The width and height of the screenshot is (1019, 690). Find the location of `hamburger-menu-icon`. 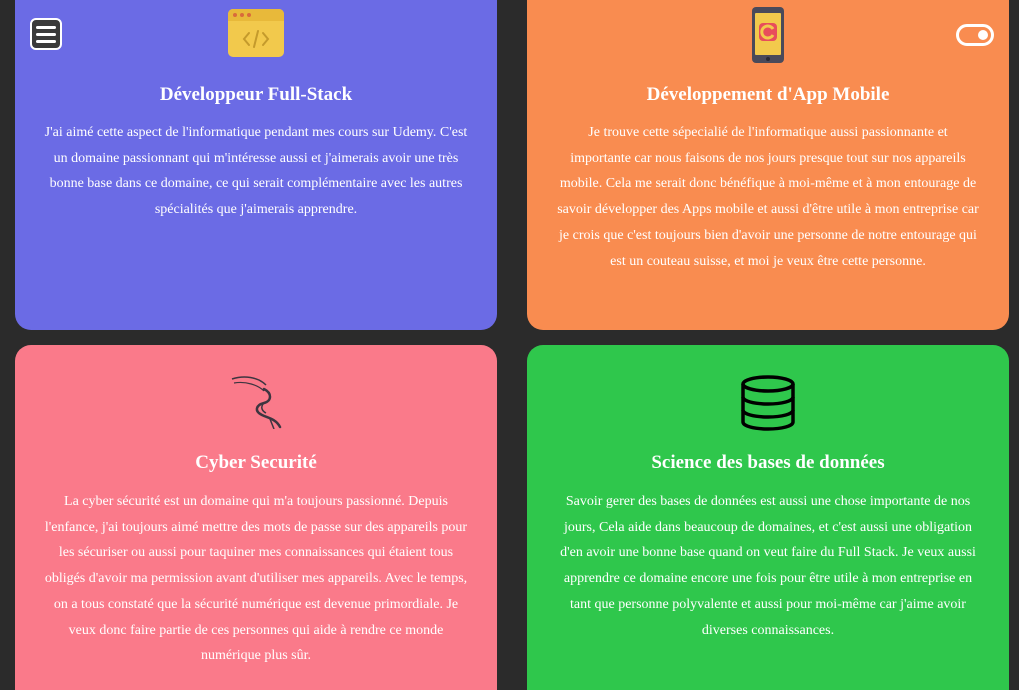

hamburger-menu-icon is located at coordinates (46, 34).